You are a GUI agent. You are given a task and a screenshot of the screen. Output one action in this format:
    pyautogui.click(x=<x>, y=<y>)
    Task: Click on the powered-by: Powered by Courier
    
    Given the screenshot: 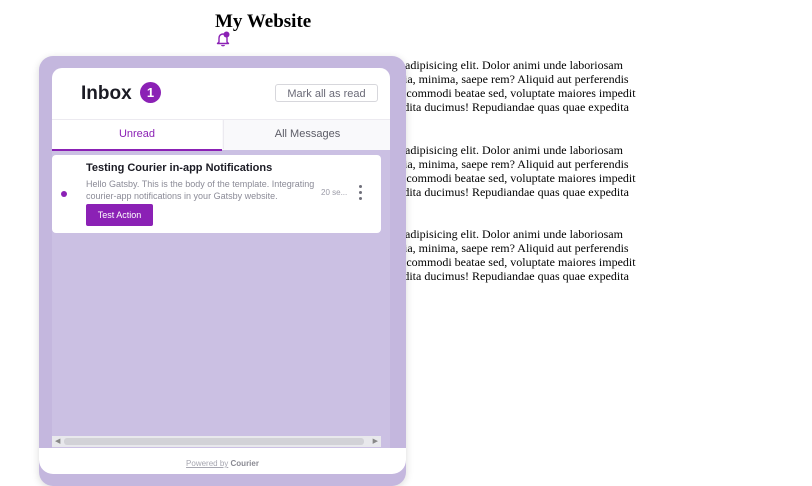 What is the action you would take?
    pyautogui.click(x=222, y=463)
    